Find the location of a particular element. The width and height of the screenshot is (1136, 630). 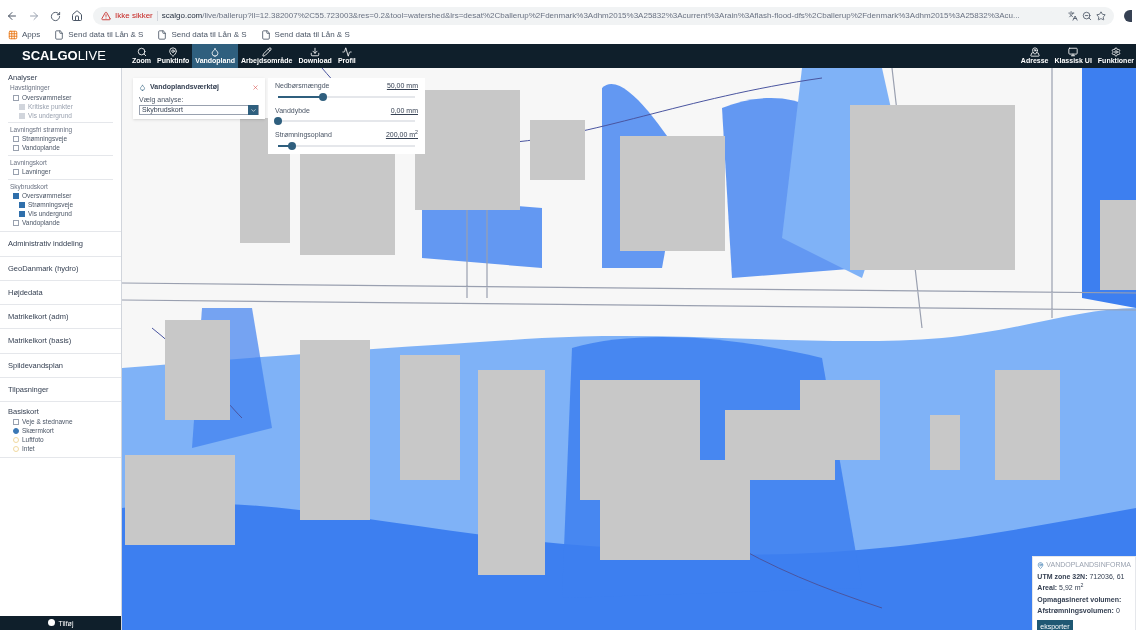

address-pin-icon is located at coordinates (1034, 52).